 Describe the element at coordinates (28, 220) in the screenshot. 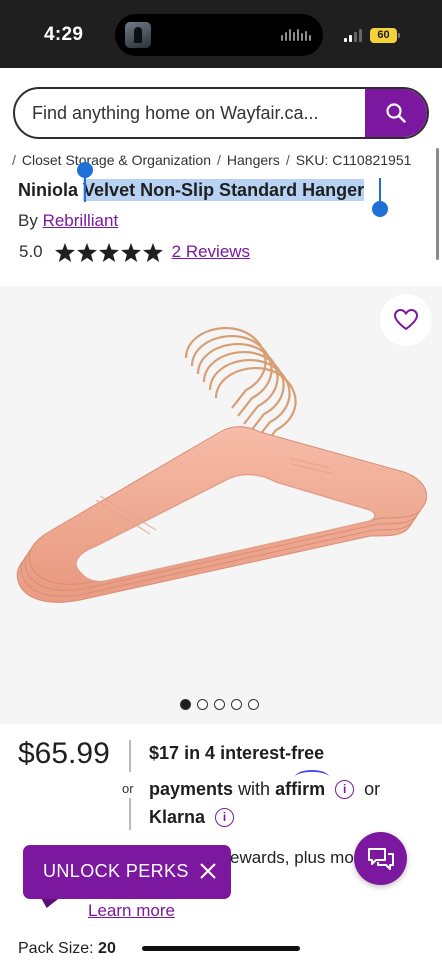

I see `by-label: By` at that location.